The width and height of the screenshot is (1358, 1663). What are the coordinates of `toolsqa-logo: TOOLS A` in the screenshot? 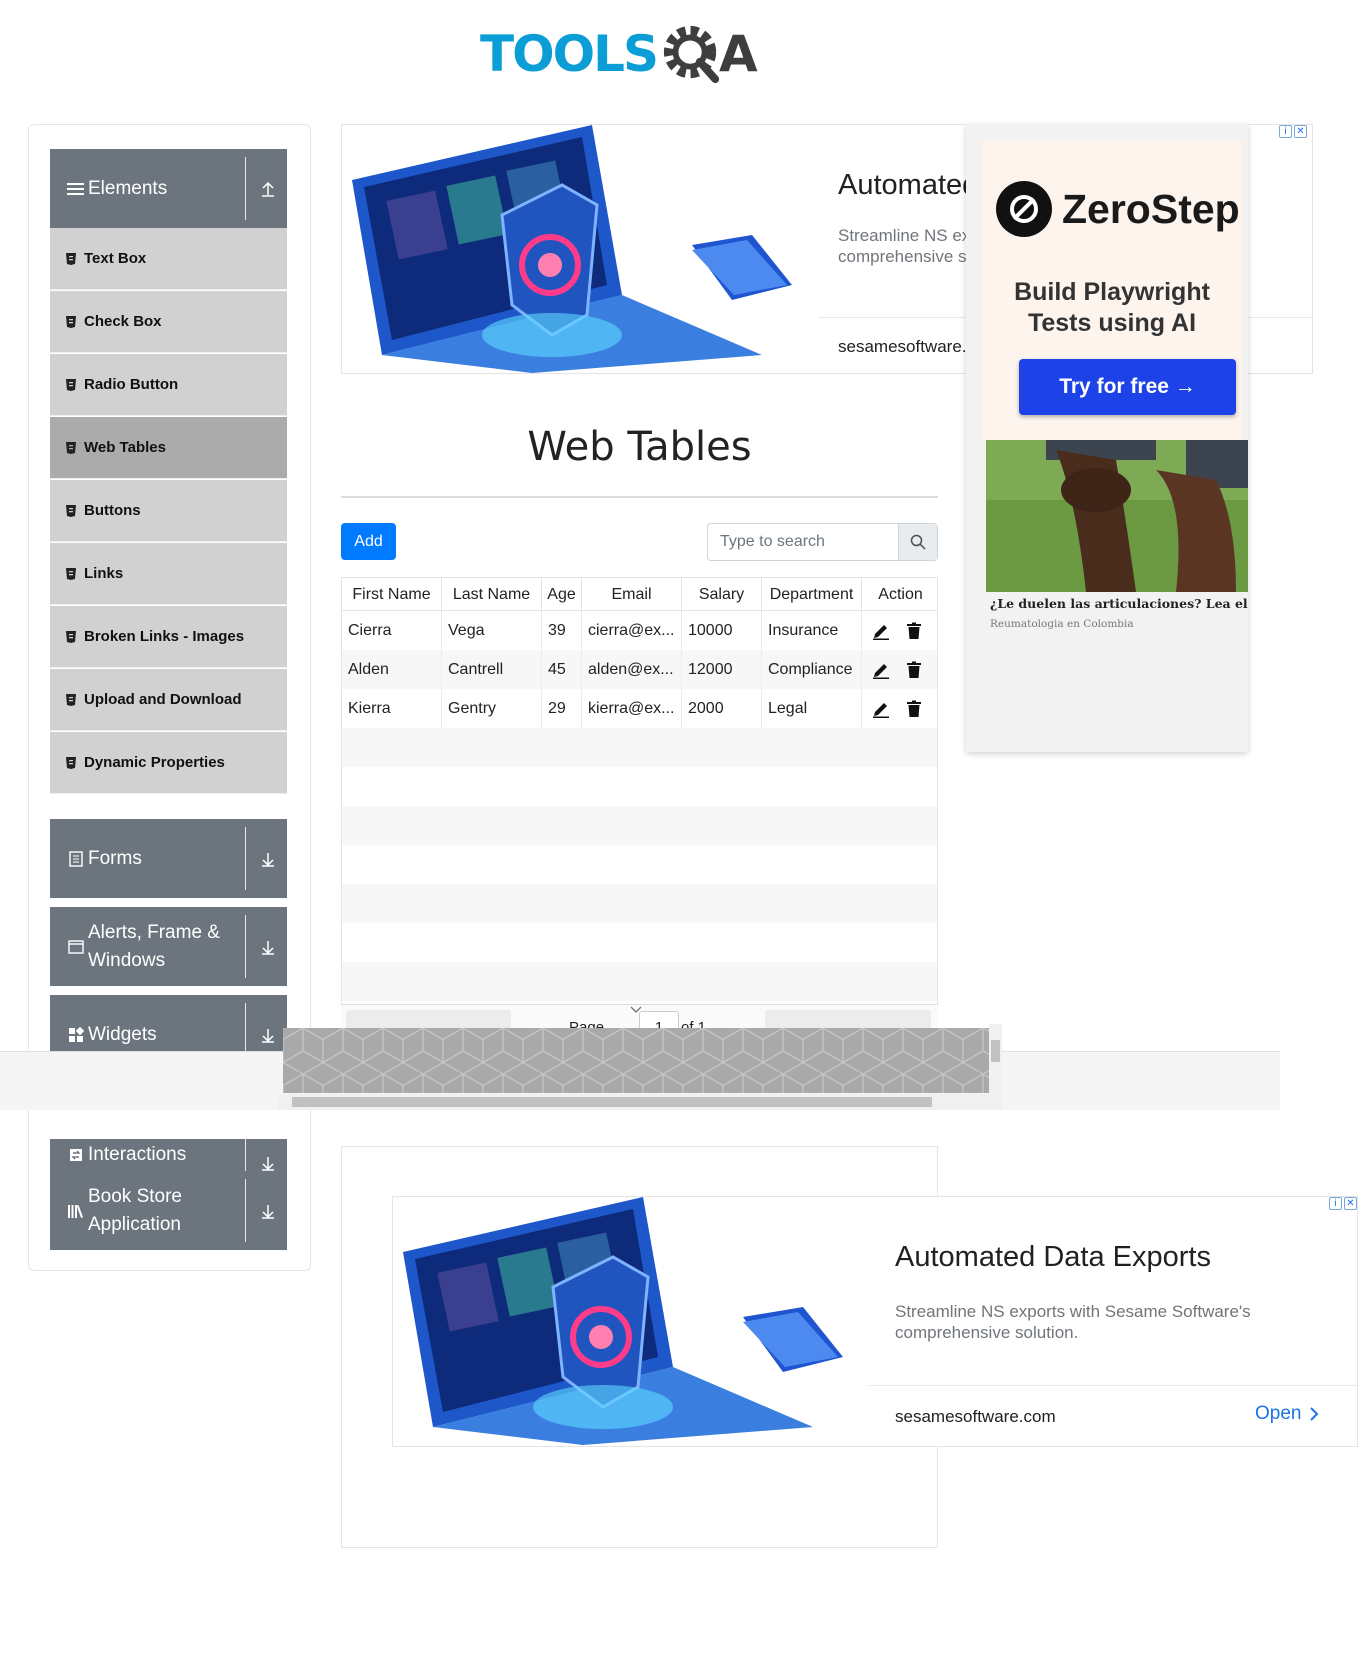 It's located at (650, 54).